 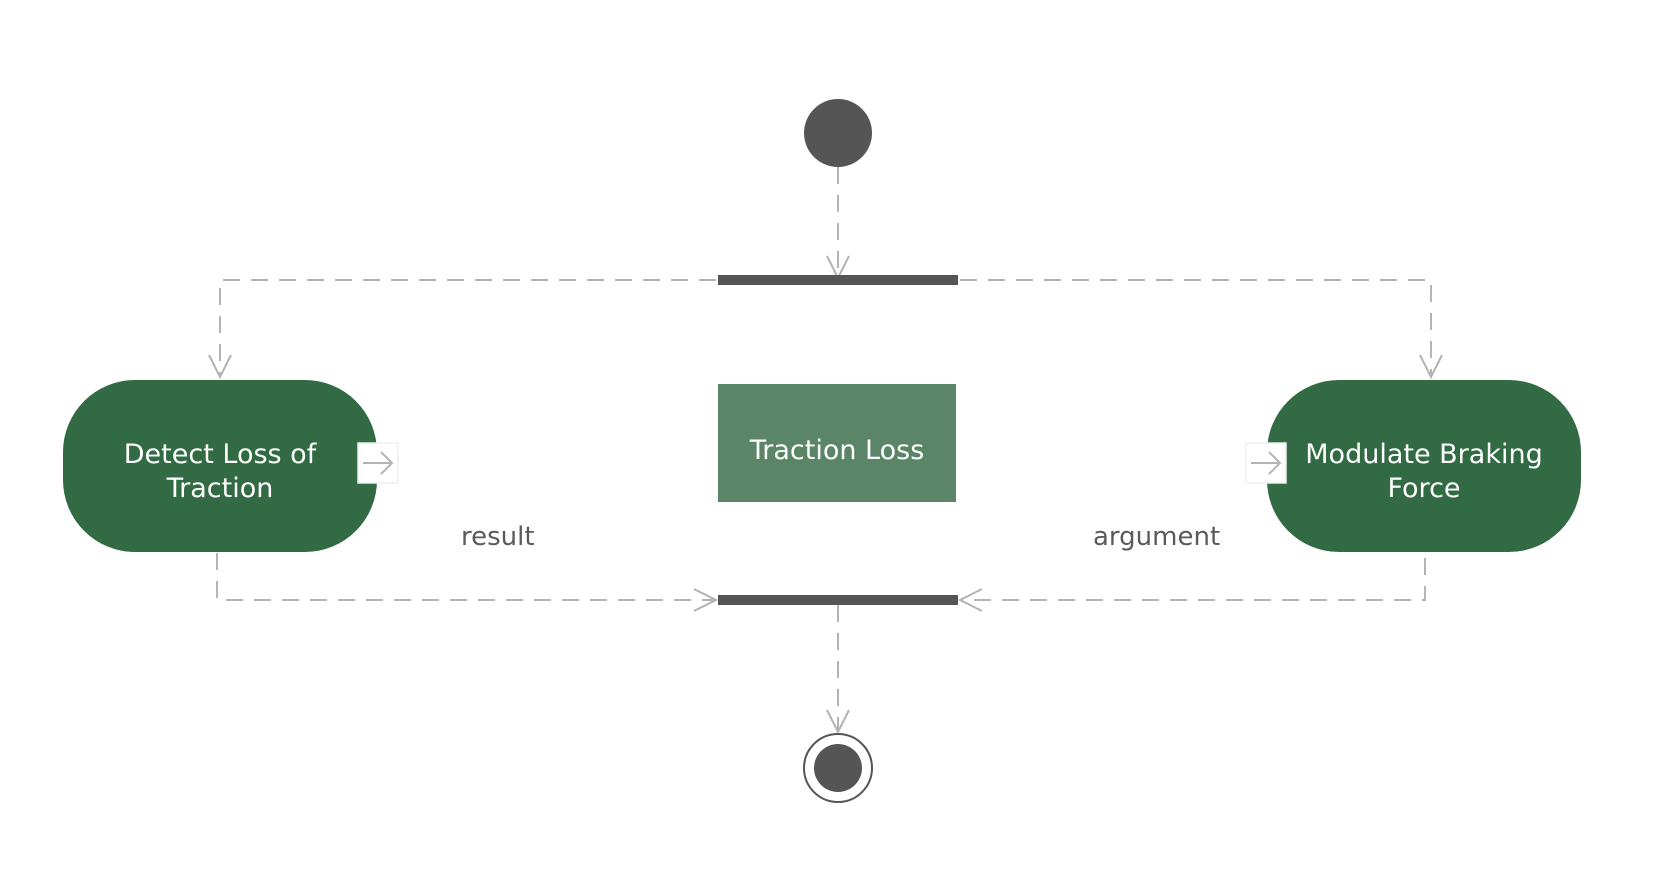 What do you see at coordinates (838, 768) in the screenshot?
I see `final-node` at bounding box center [838, 768].